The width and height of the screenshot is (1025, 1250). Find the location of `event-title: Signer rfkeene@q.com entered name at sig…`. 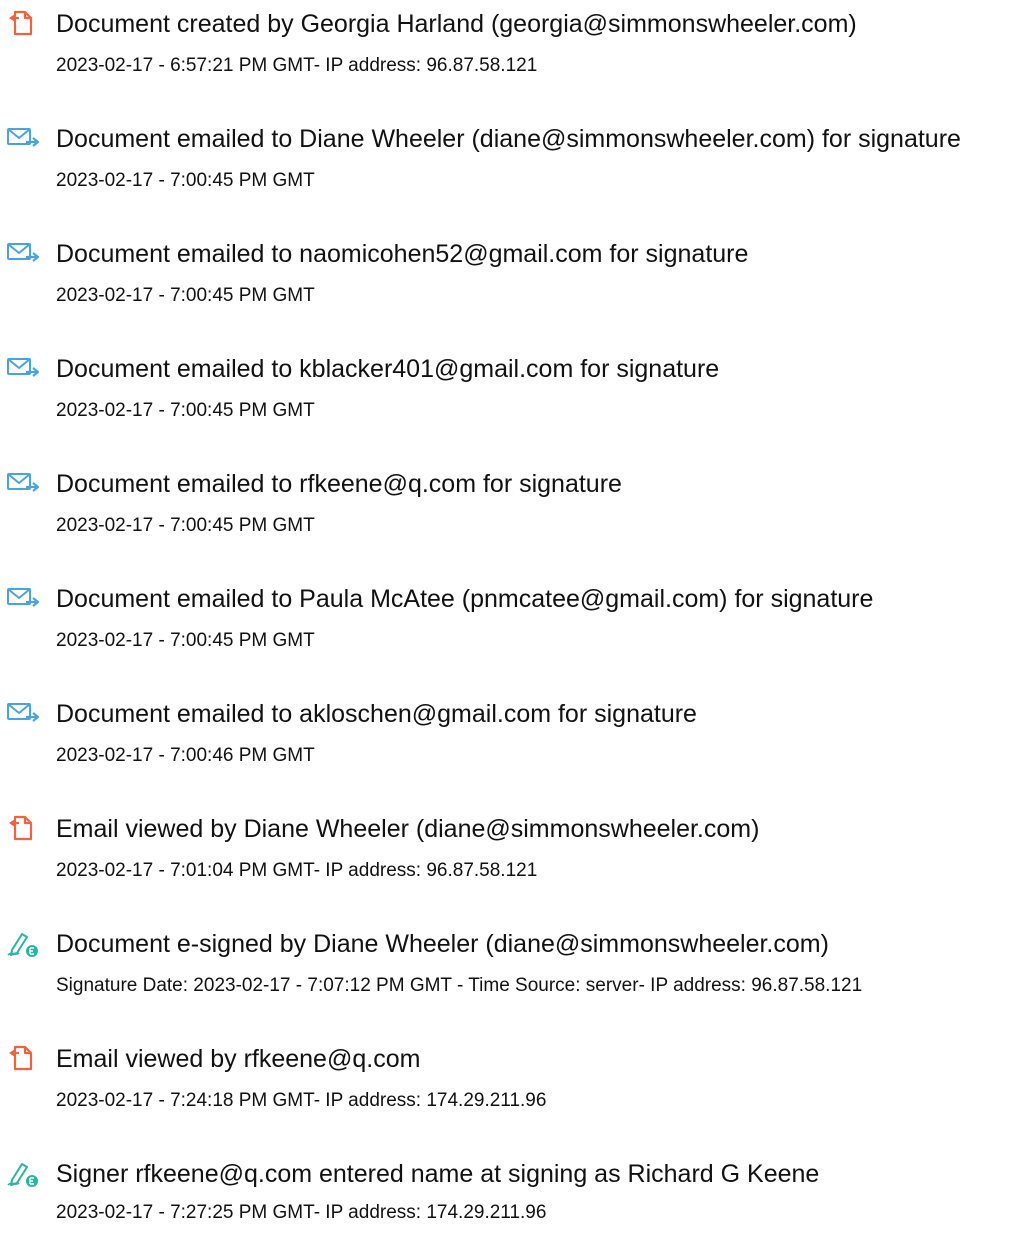

event-title: Signer rfkeene@q.com entered name at sig… is located at coordinates (438, 1174).